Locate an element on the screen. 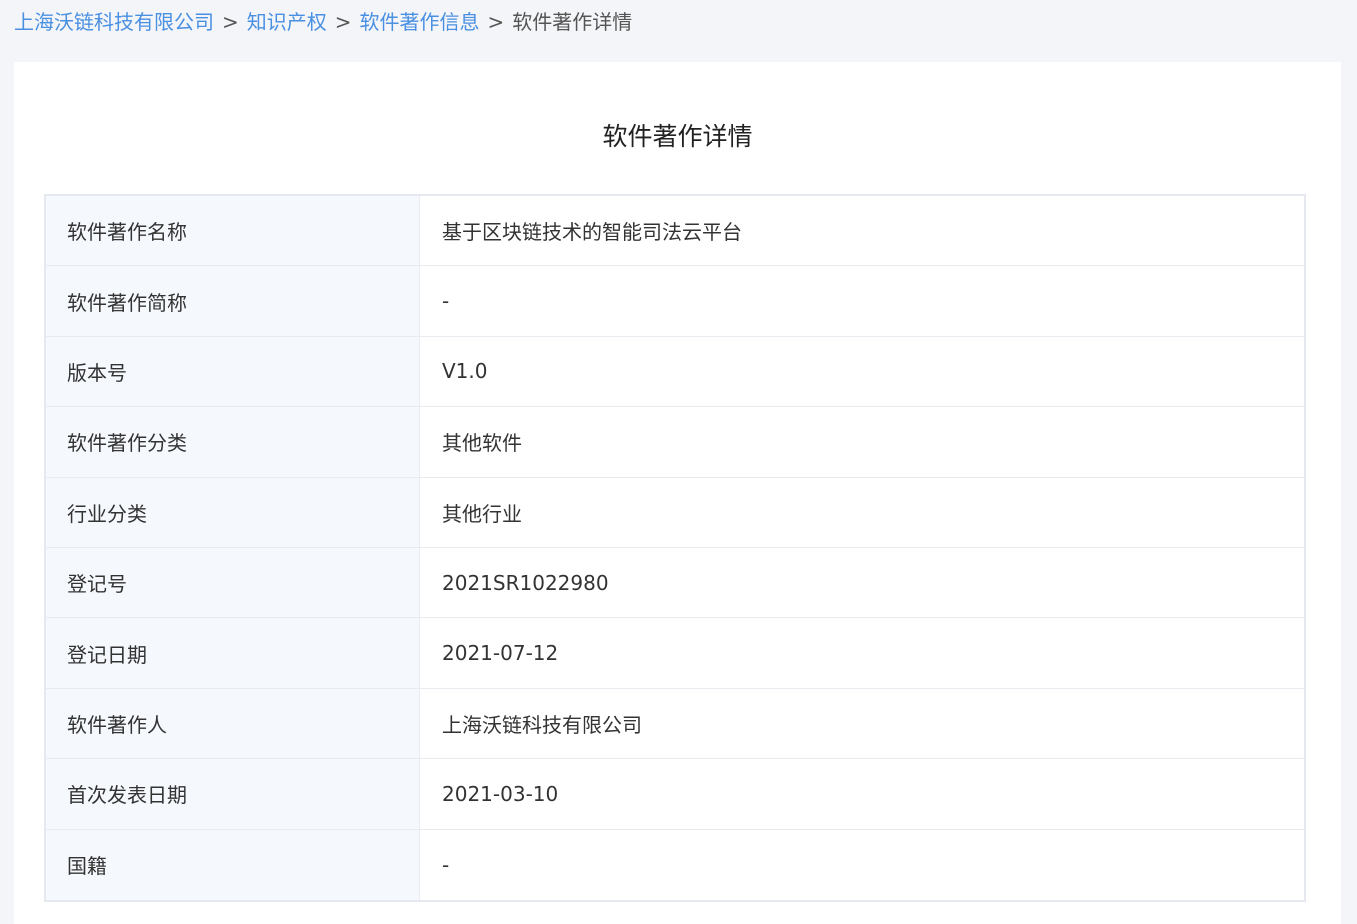  row-value: V1.0 is located at coordinates (465, 371).